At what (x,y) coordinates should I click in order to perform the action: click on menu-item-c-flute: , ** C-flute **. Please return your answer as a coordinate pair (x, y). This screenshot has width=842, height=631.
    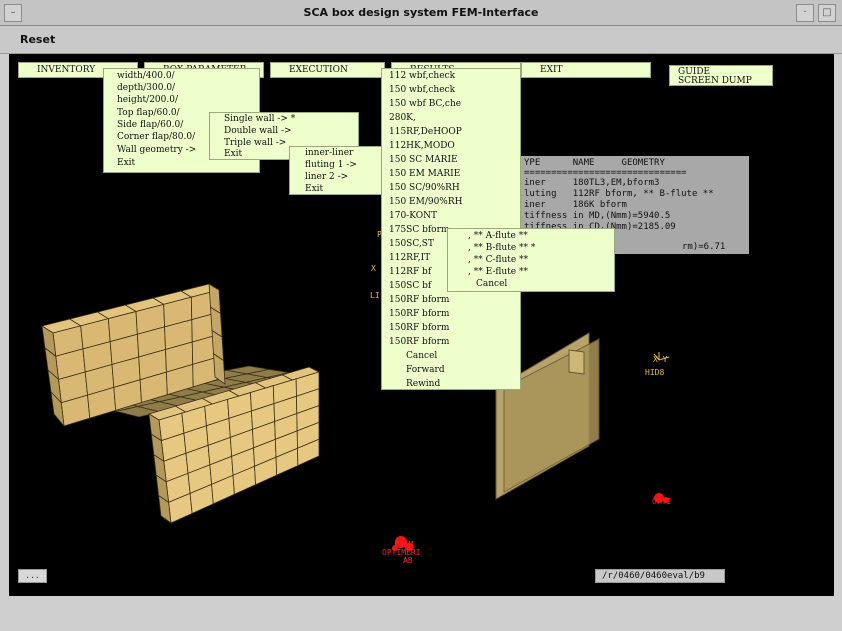
    Looking at the image, I should click on (531, 260).